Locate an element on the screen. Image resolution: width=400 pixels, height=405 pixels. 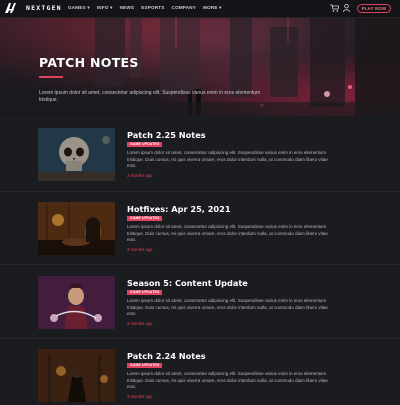
skull-image is located at coordinates (76, 154).